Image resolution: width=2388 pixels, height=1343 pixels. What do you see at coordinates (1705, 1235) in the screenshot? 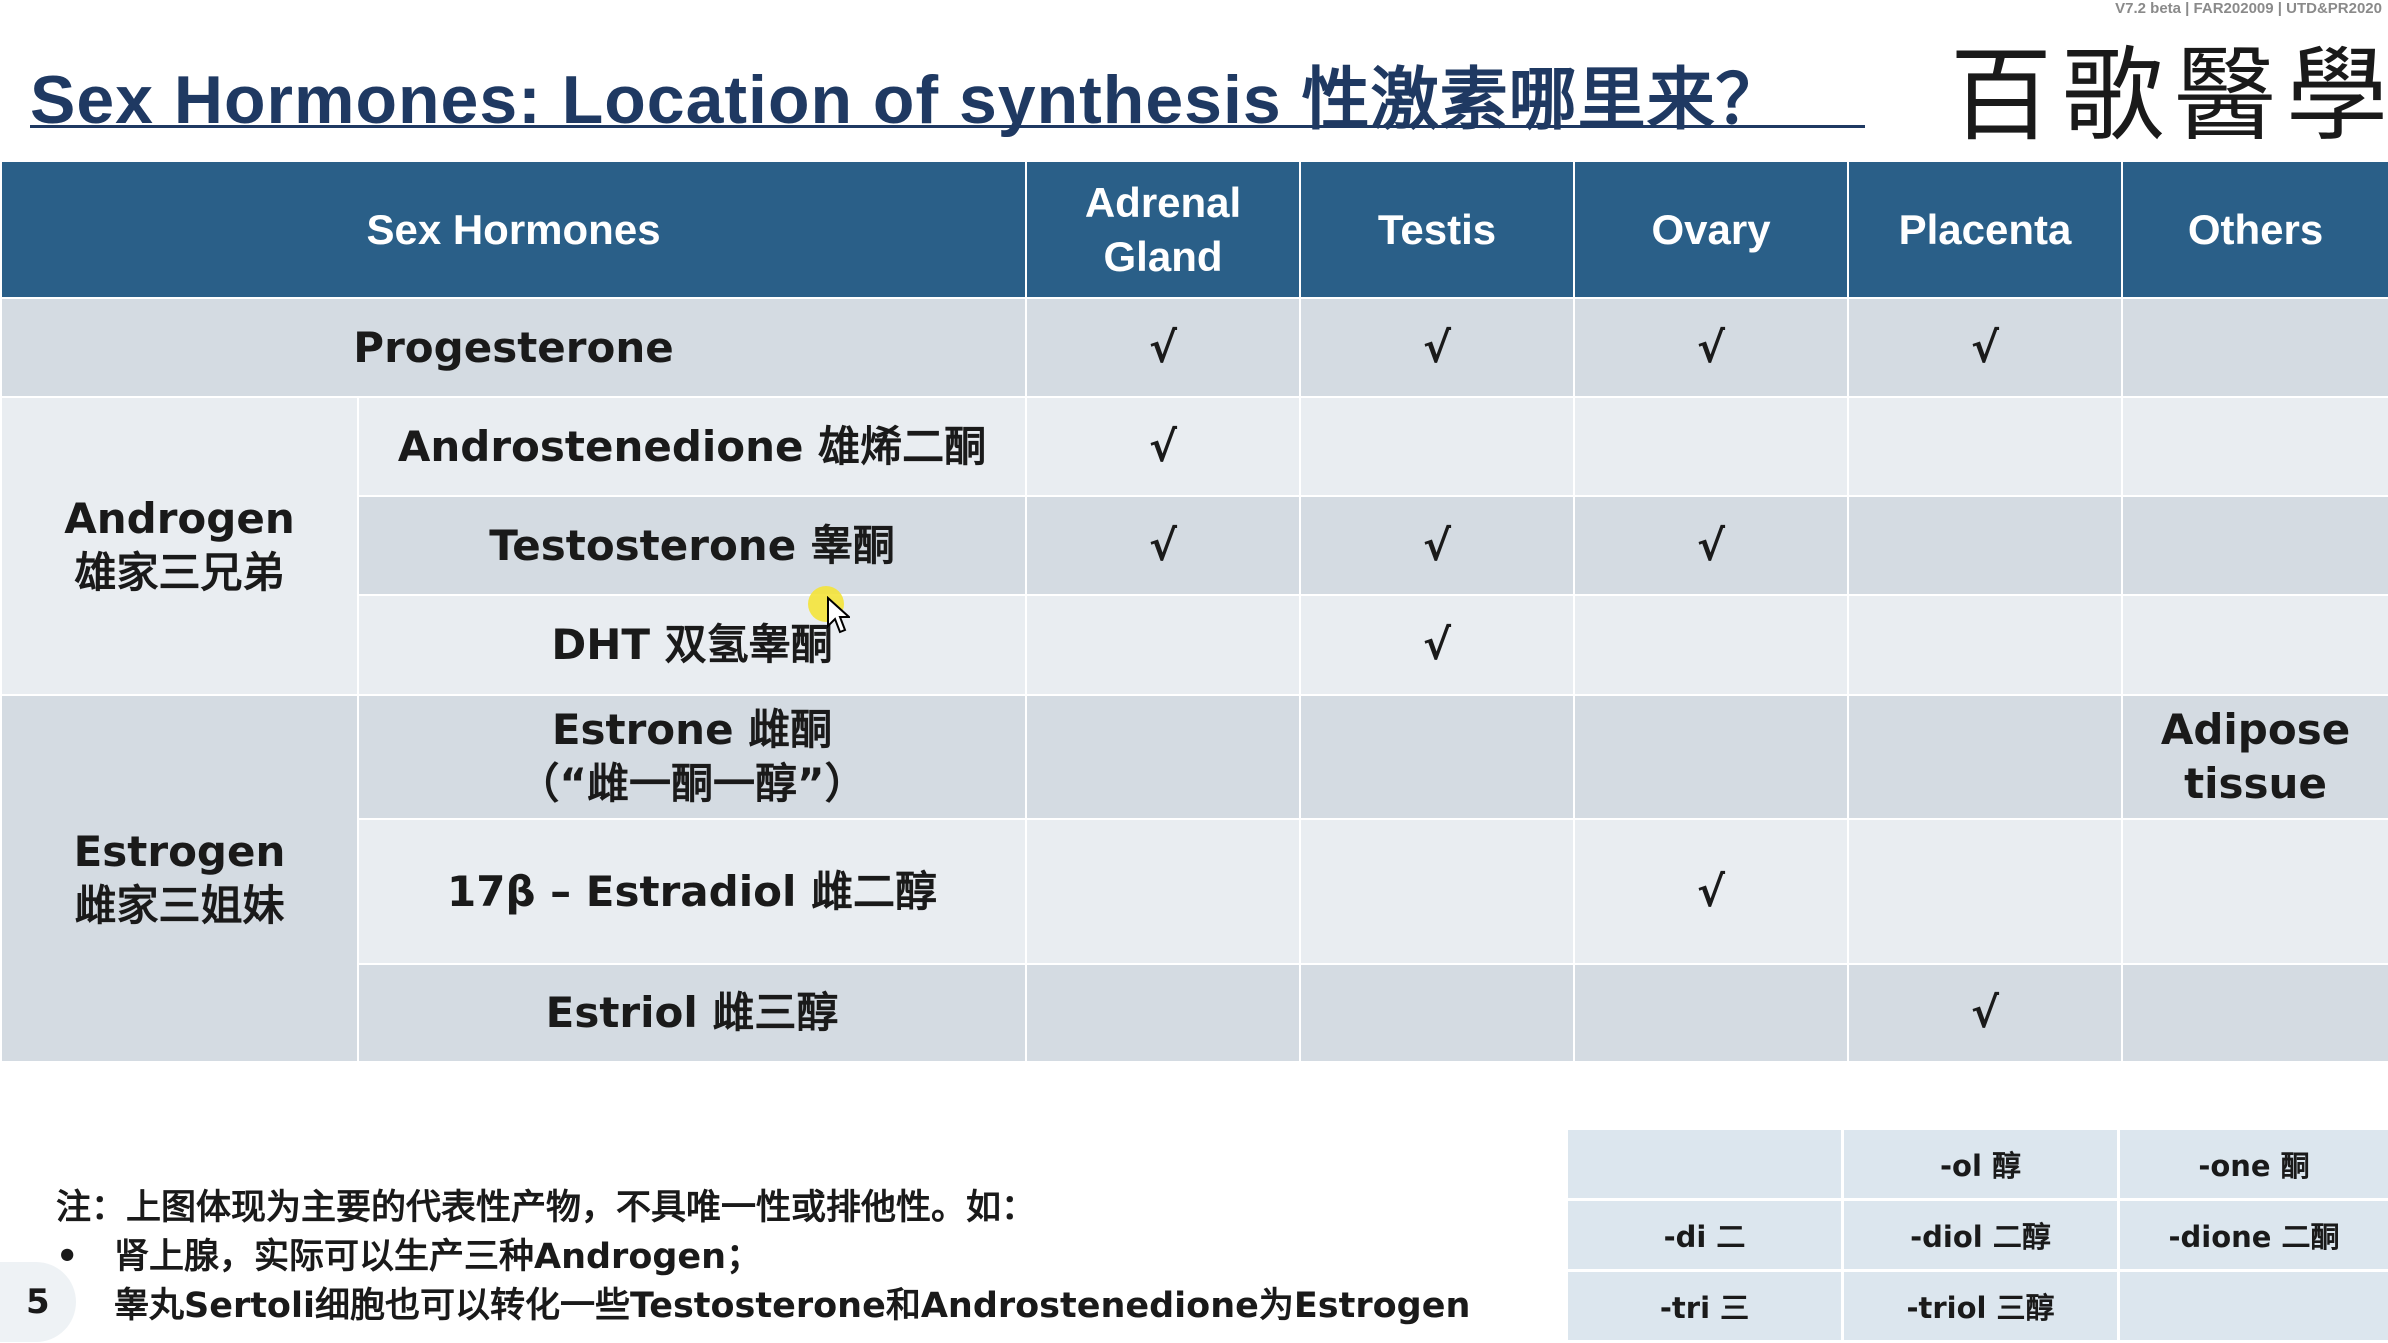
I see `suffix-cell: -di 二` at bounding box center [1705, 1235].